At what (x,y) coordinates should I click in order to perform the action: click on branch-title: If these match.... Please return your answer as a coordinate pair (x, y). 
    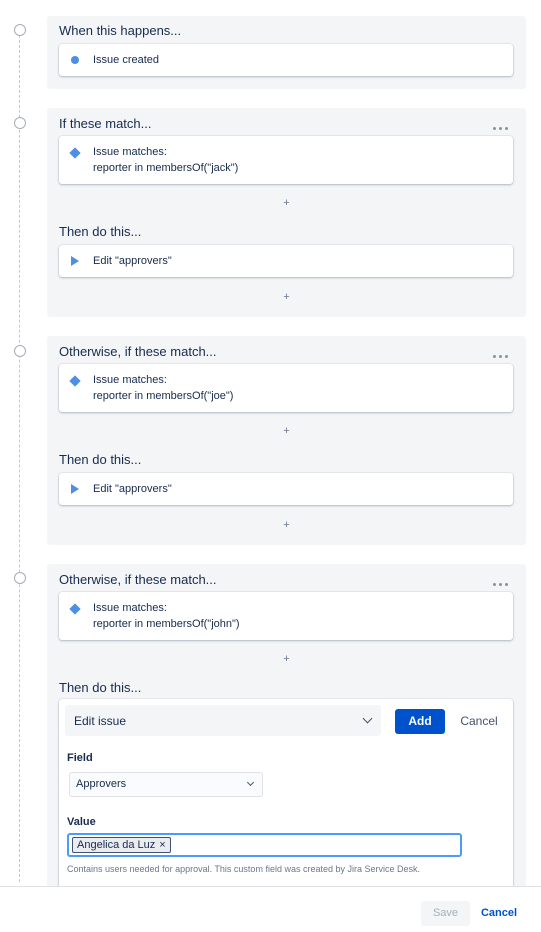
    Looking at the image, I should click on (105, 123).